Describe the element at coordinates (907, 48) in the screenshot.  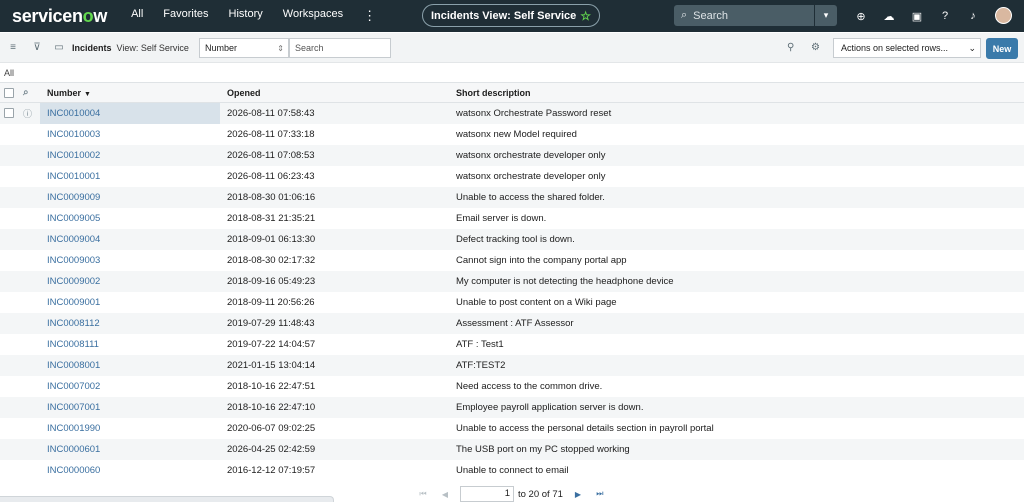
I see `actions-select: Actions on selected rows... ⌄` at that location.